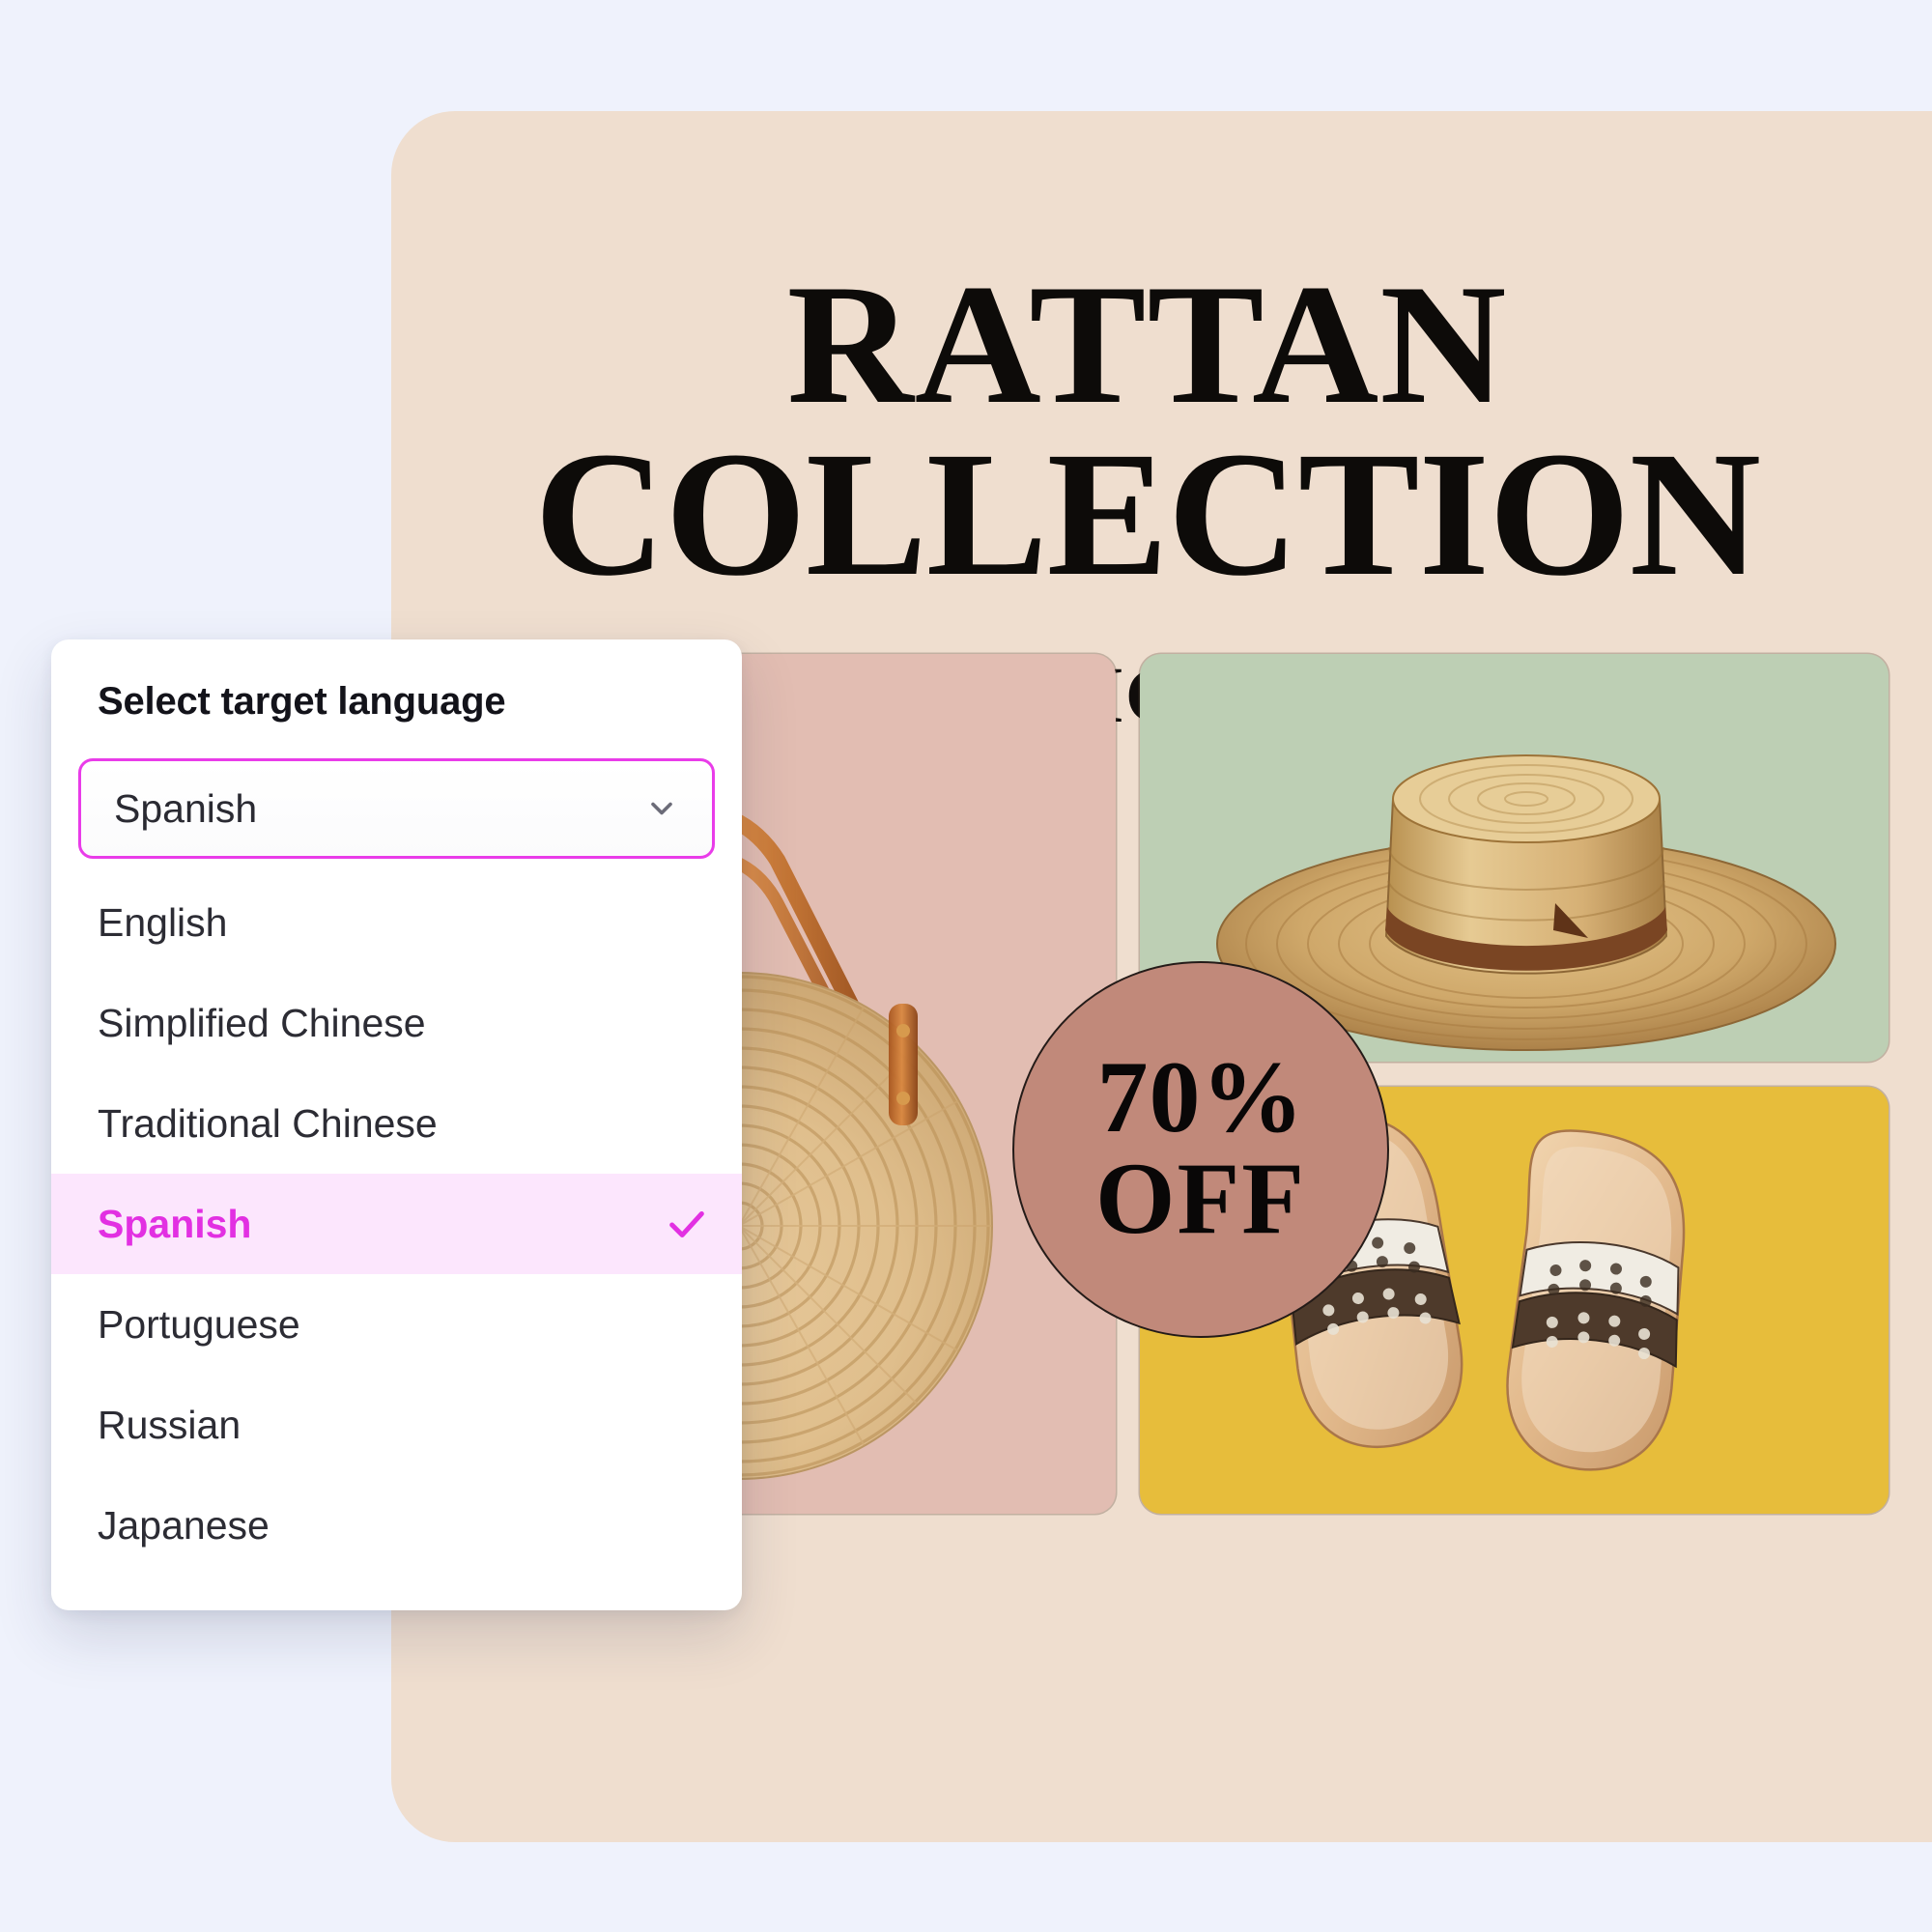 The width and height of the screenshot is (1932, 1932). I want to click on chevron-down-icon, so click(661, 808).